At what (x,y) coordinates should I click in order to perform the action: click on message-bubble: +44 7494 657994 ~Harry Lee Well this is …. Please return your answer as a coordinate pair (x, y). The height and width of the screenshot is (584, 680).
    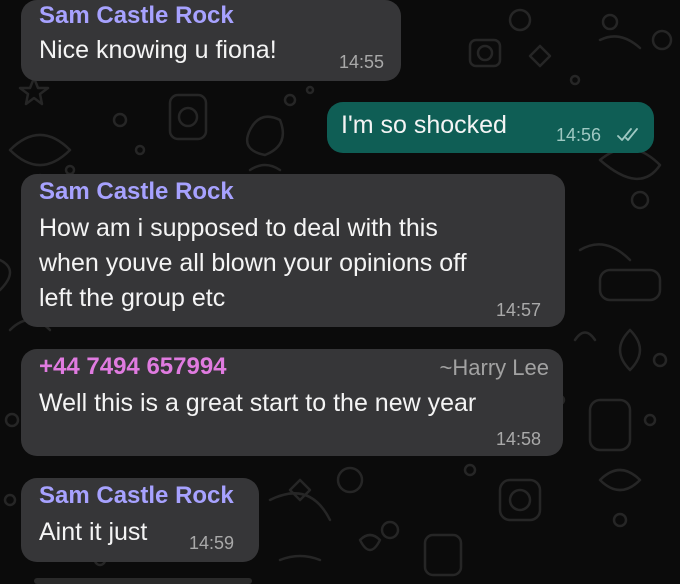
    Looking at the image, I should click on (292, 402).